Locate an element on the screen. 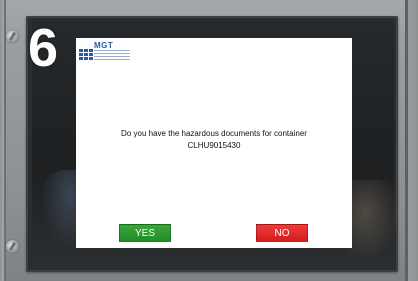 This screenshot has width=418, height=281. company-logo: MGT is located at coordinates (105, 52).